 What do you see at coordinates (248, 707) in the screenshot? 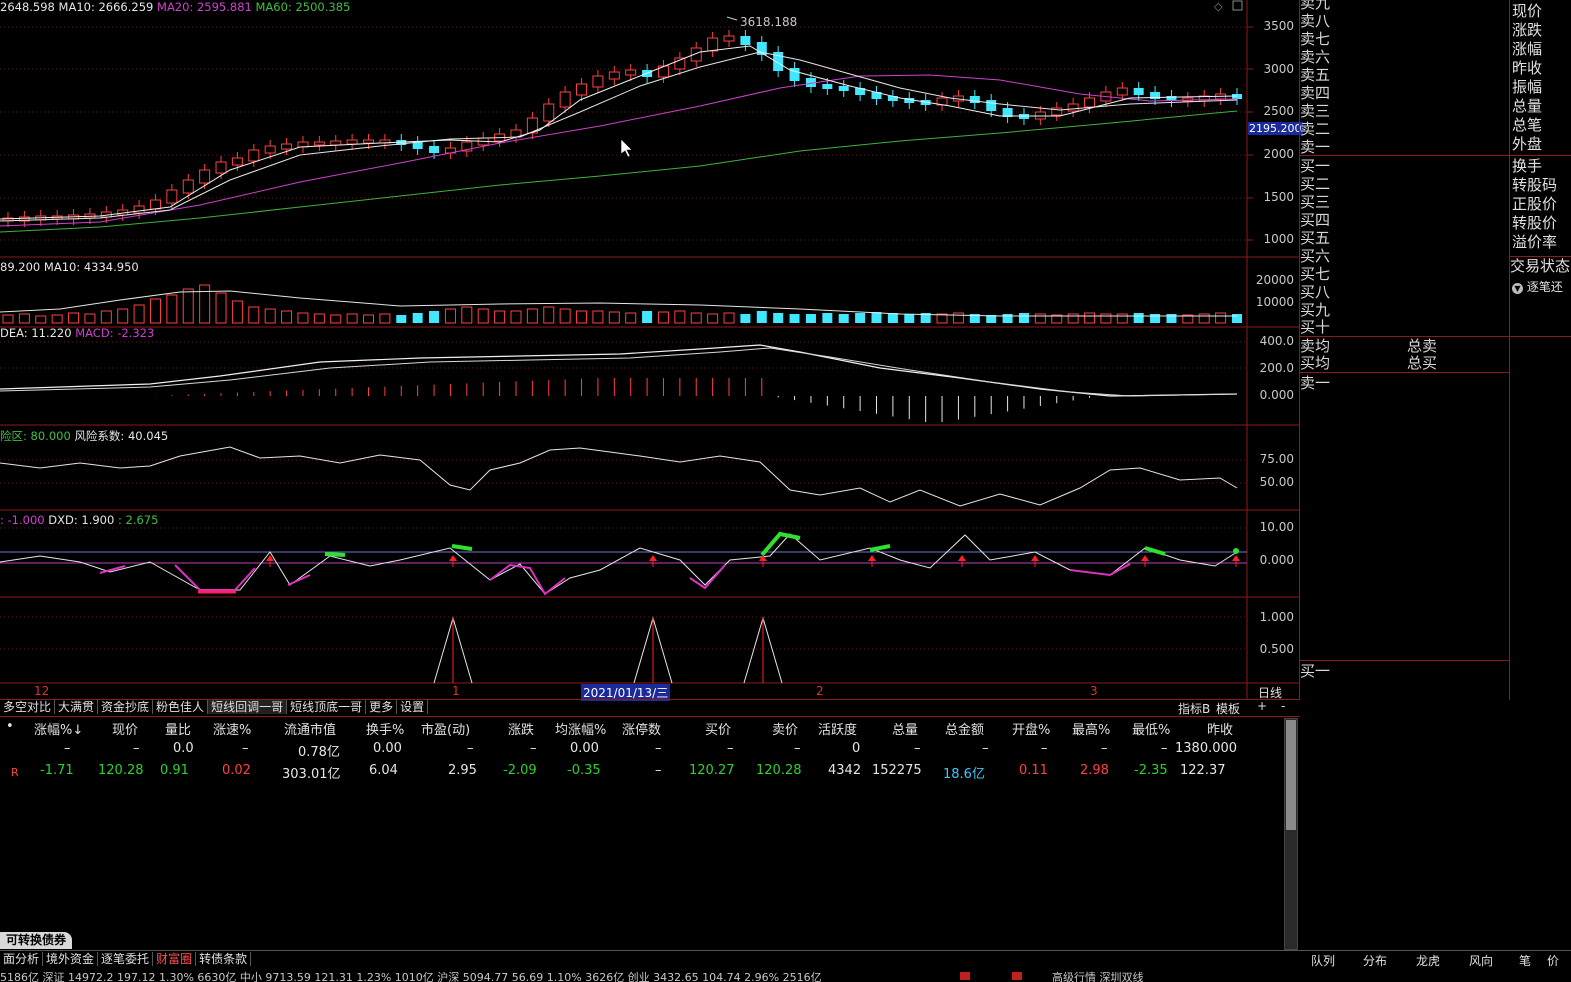
I see `tab-short-pullback: 短线回调一哥` at bounding box center [248, 707].